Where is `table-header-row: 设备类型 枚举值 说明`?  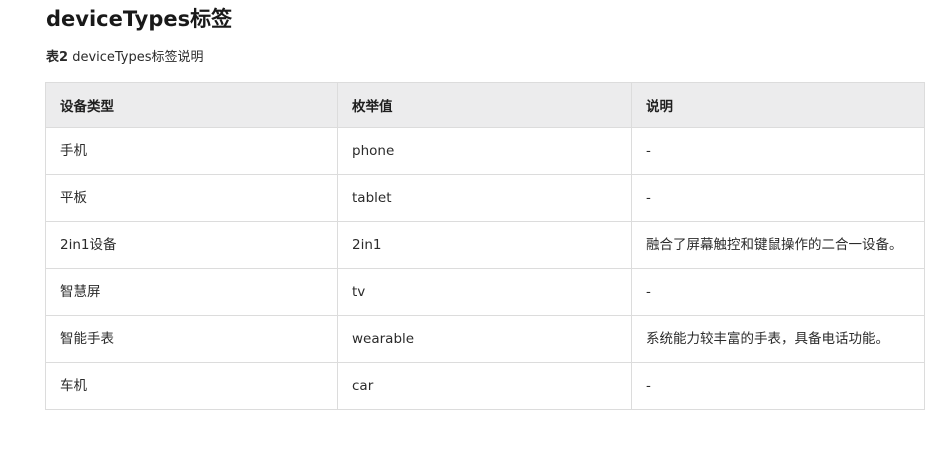
table-header-row: 设备类型 枚举值 说明 is located at coordinates (485, 105).